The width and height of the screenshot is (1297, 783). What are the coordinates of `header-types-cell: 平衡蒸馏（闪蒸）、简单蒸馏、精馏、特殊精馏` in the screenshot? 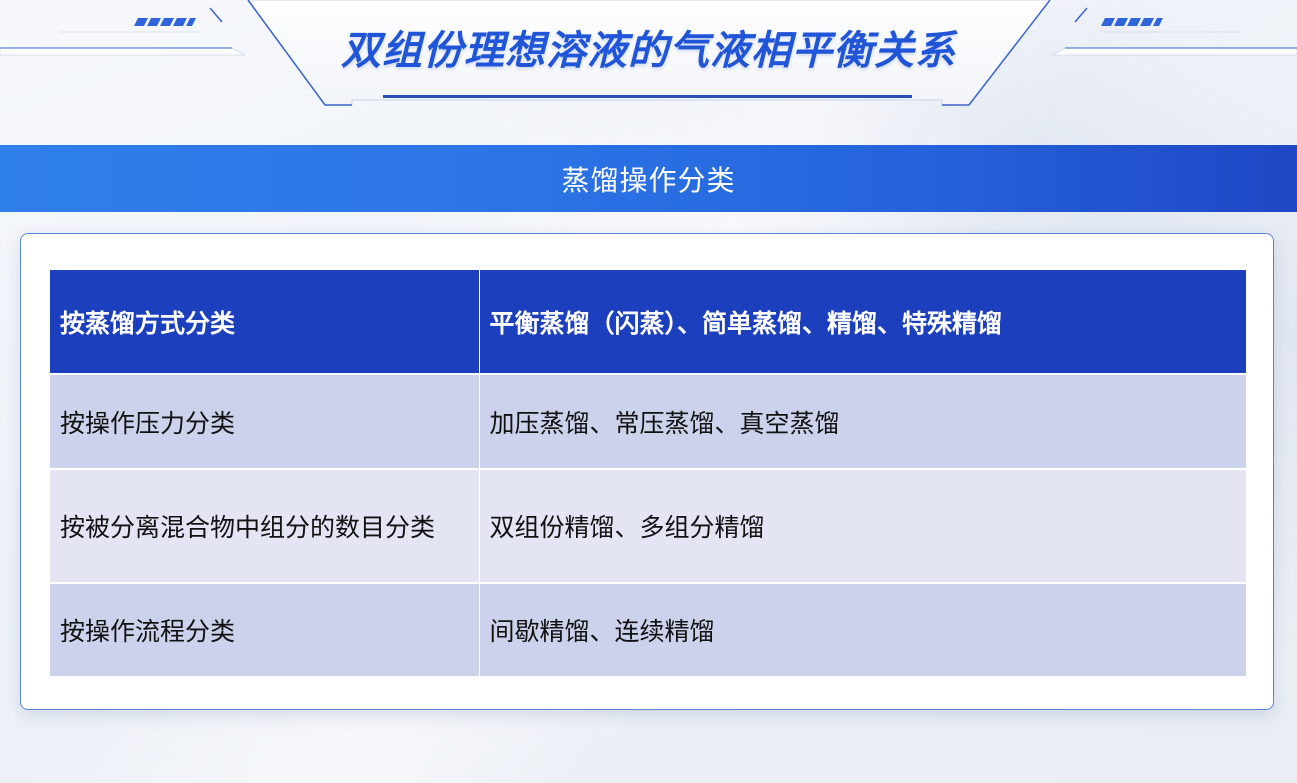 It's located at (862, 322).